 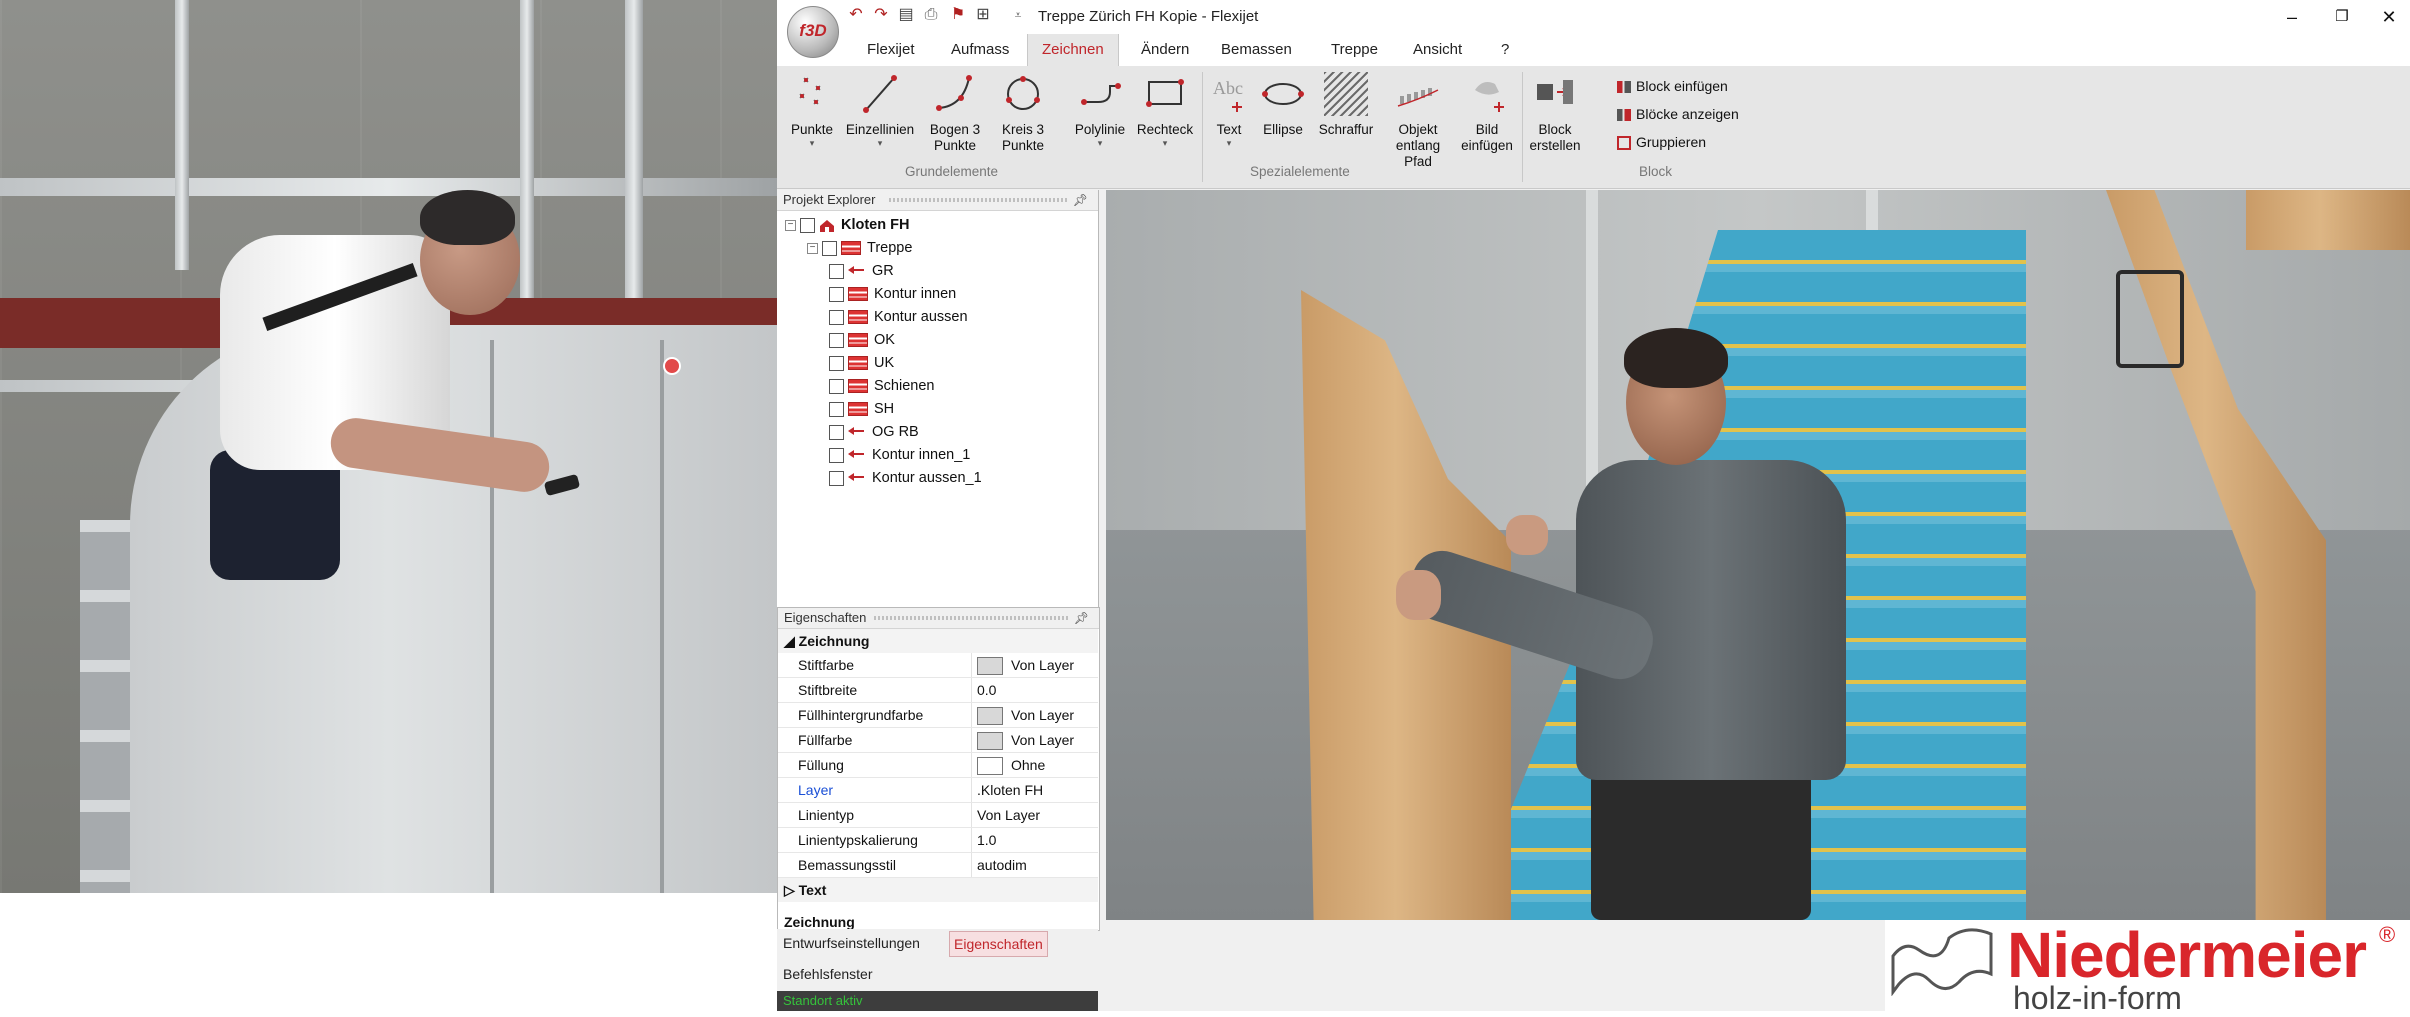 I want to click on objekt-entlang-pfad-button: Objekt entlang Pfad, so click(x=1418, y=121).